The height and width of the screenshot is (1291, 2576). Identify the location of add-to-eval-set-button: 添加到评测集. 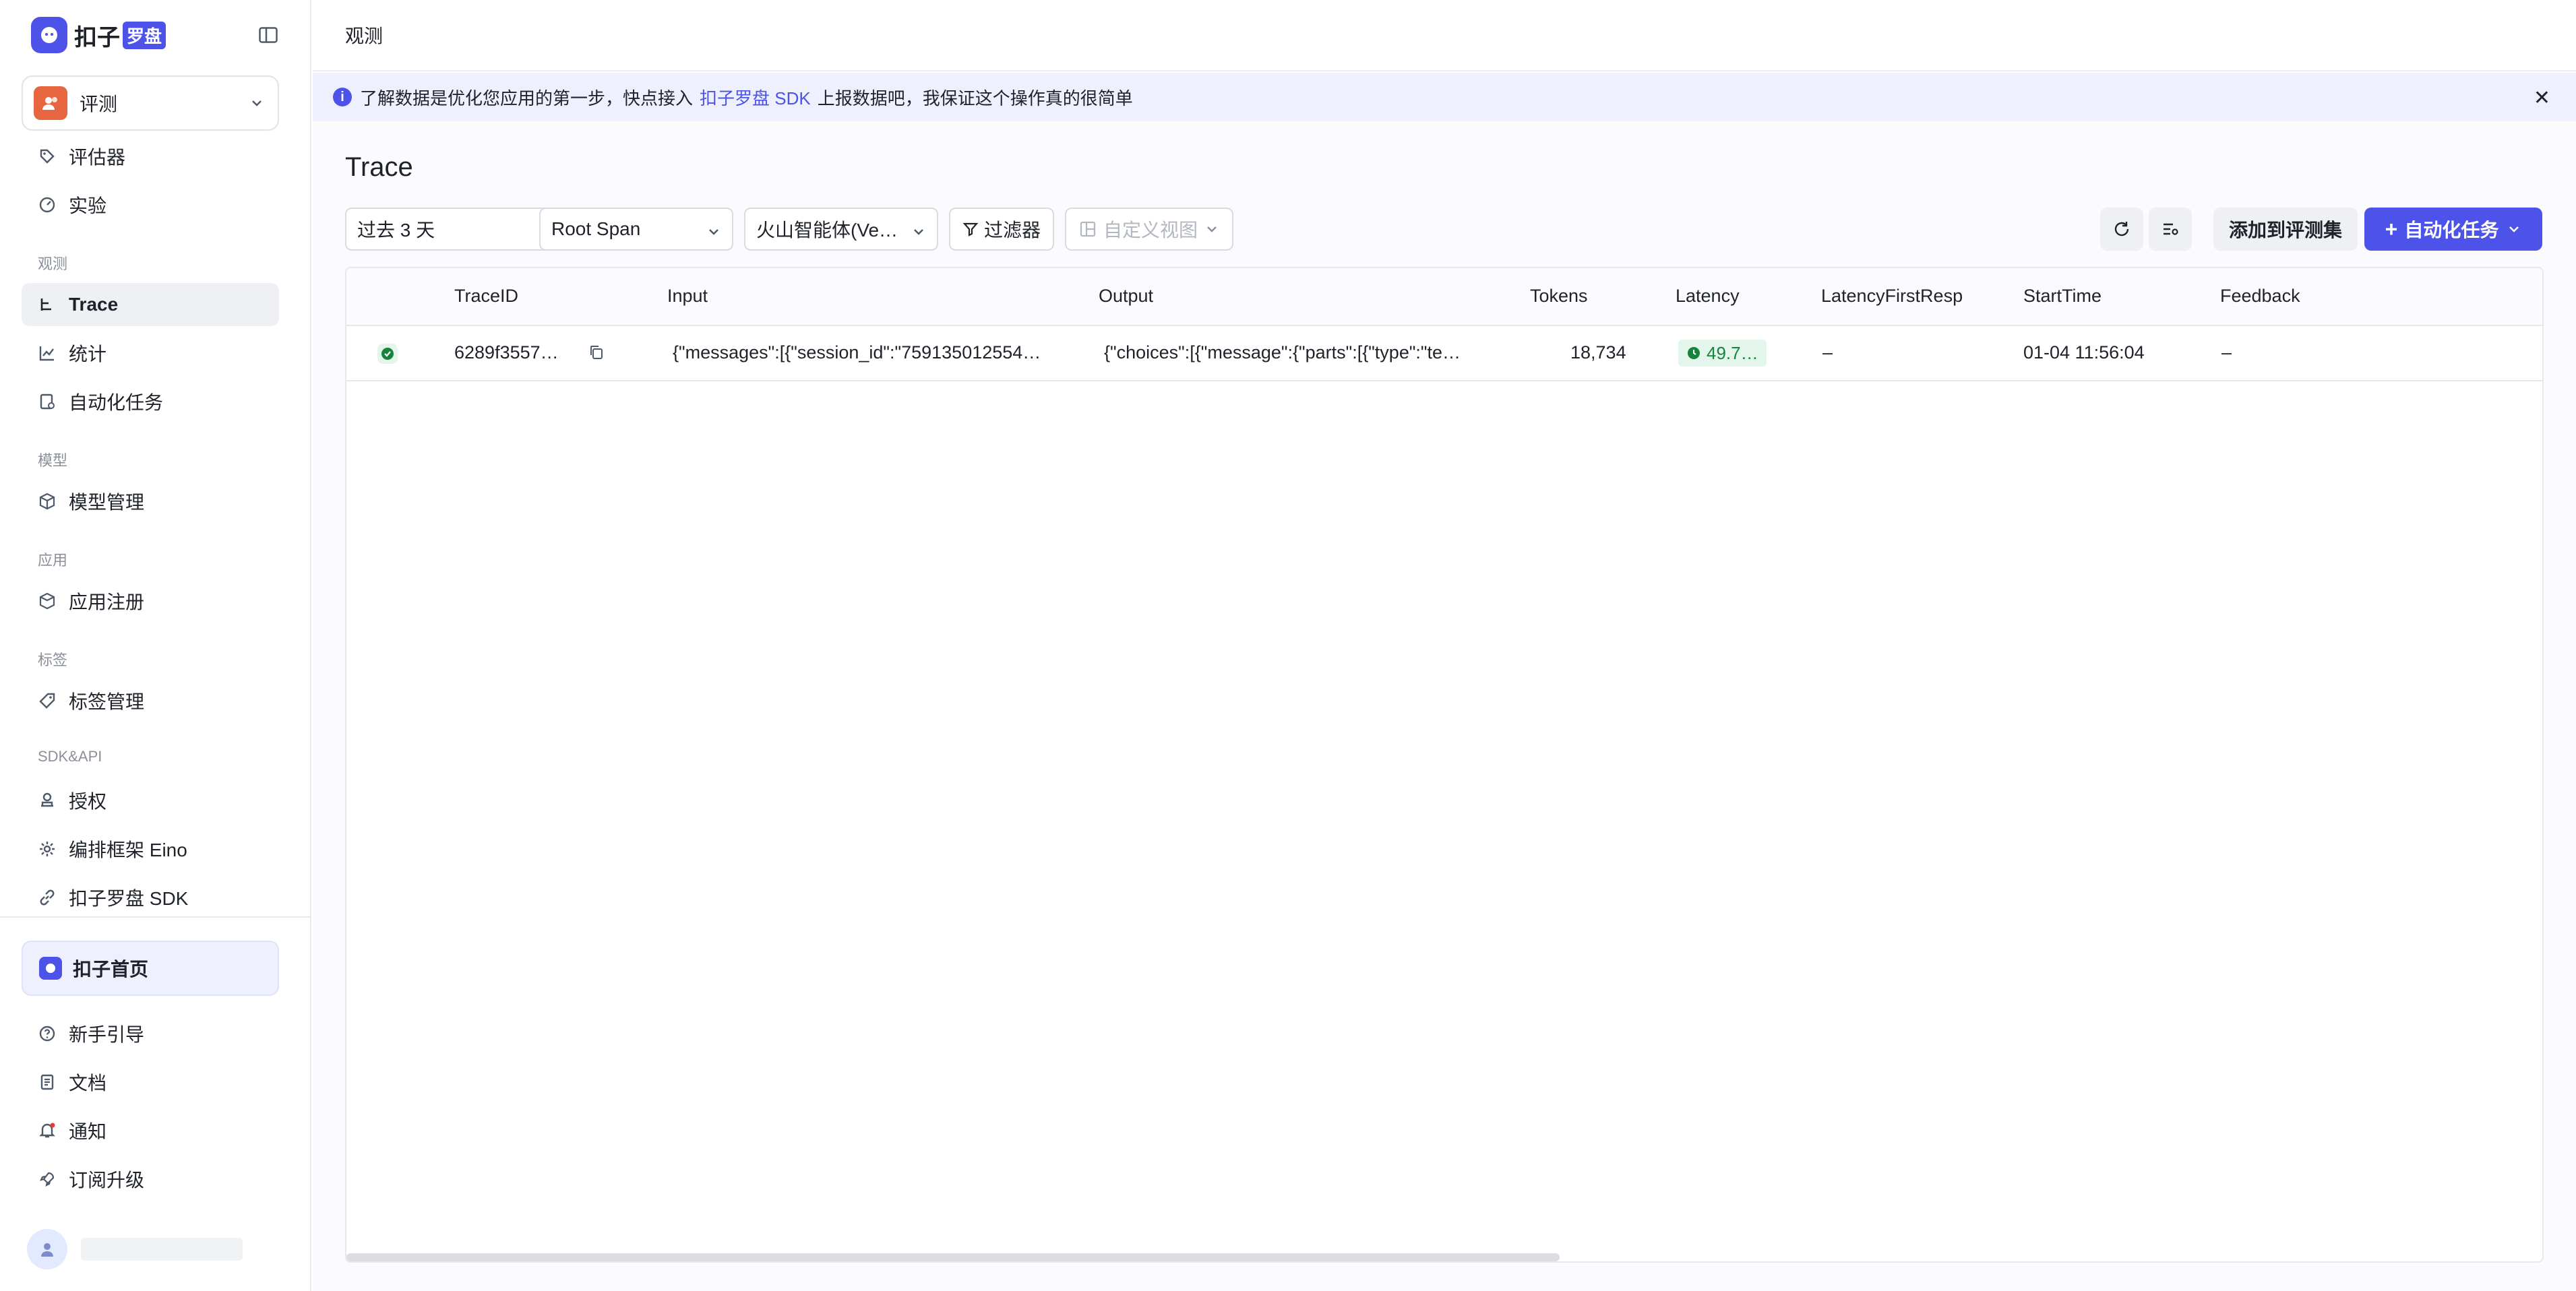
(2286, 230).